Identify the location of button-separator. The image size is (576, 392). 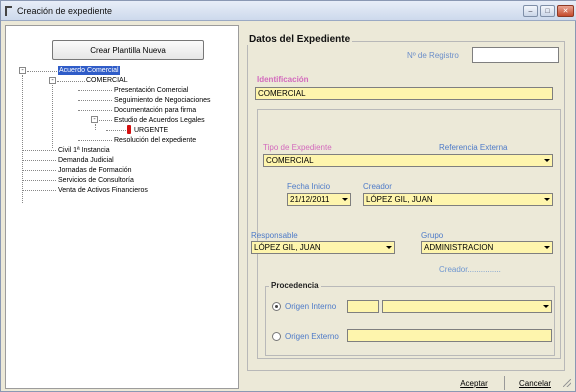
(504, 383).